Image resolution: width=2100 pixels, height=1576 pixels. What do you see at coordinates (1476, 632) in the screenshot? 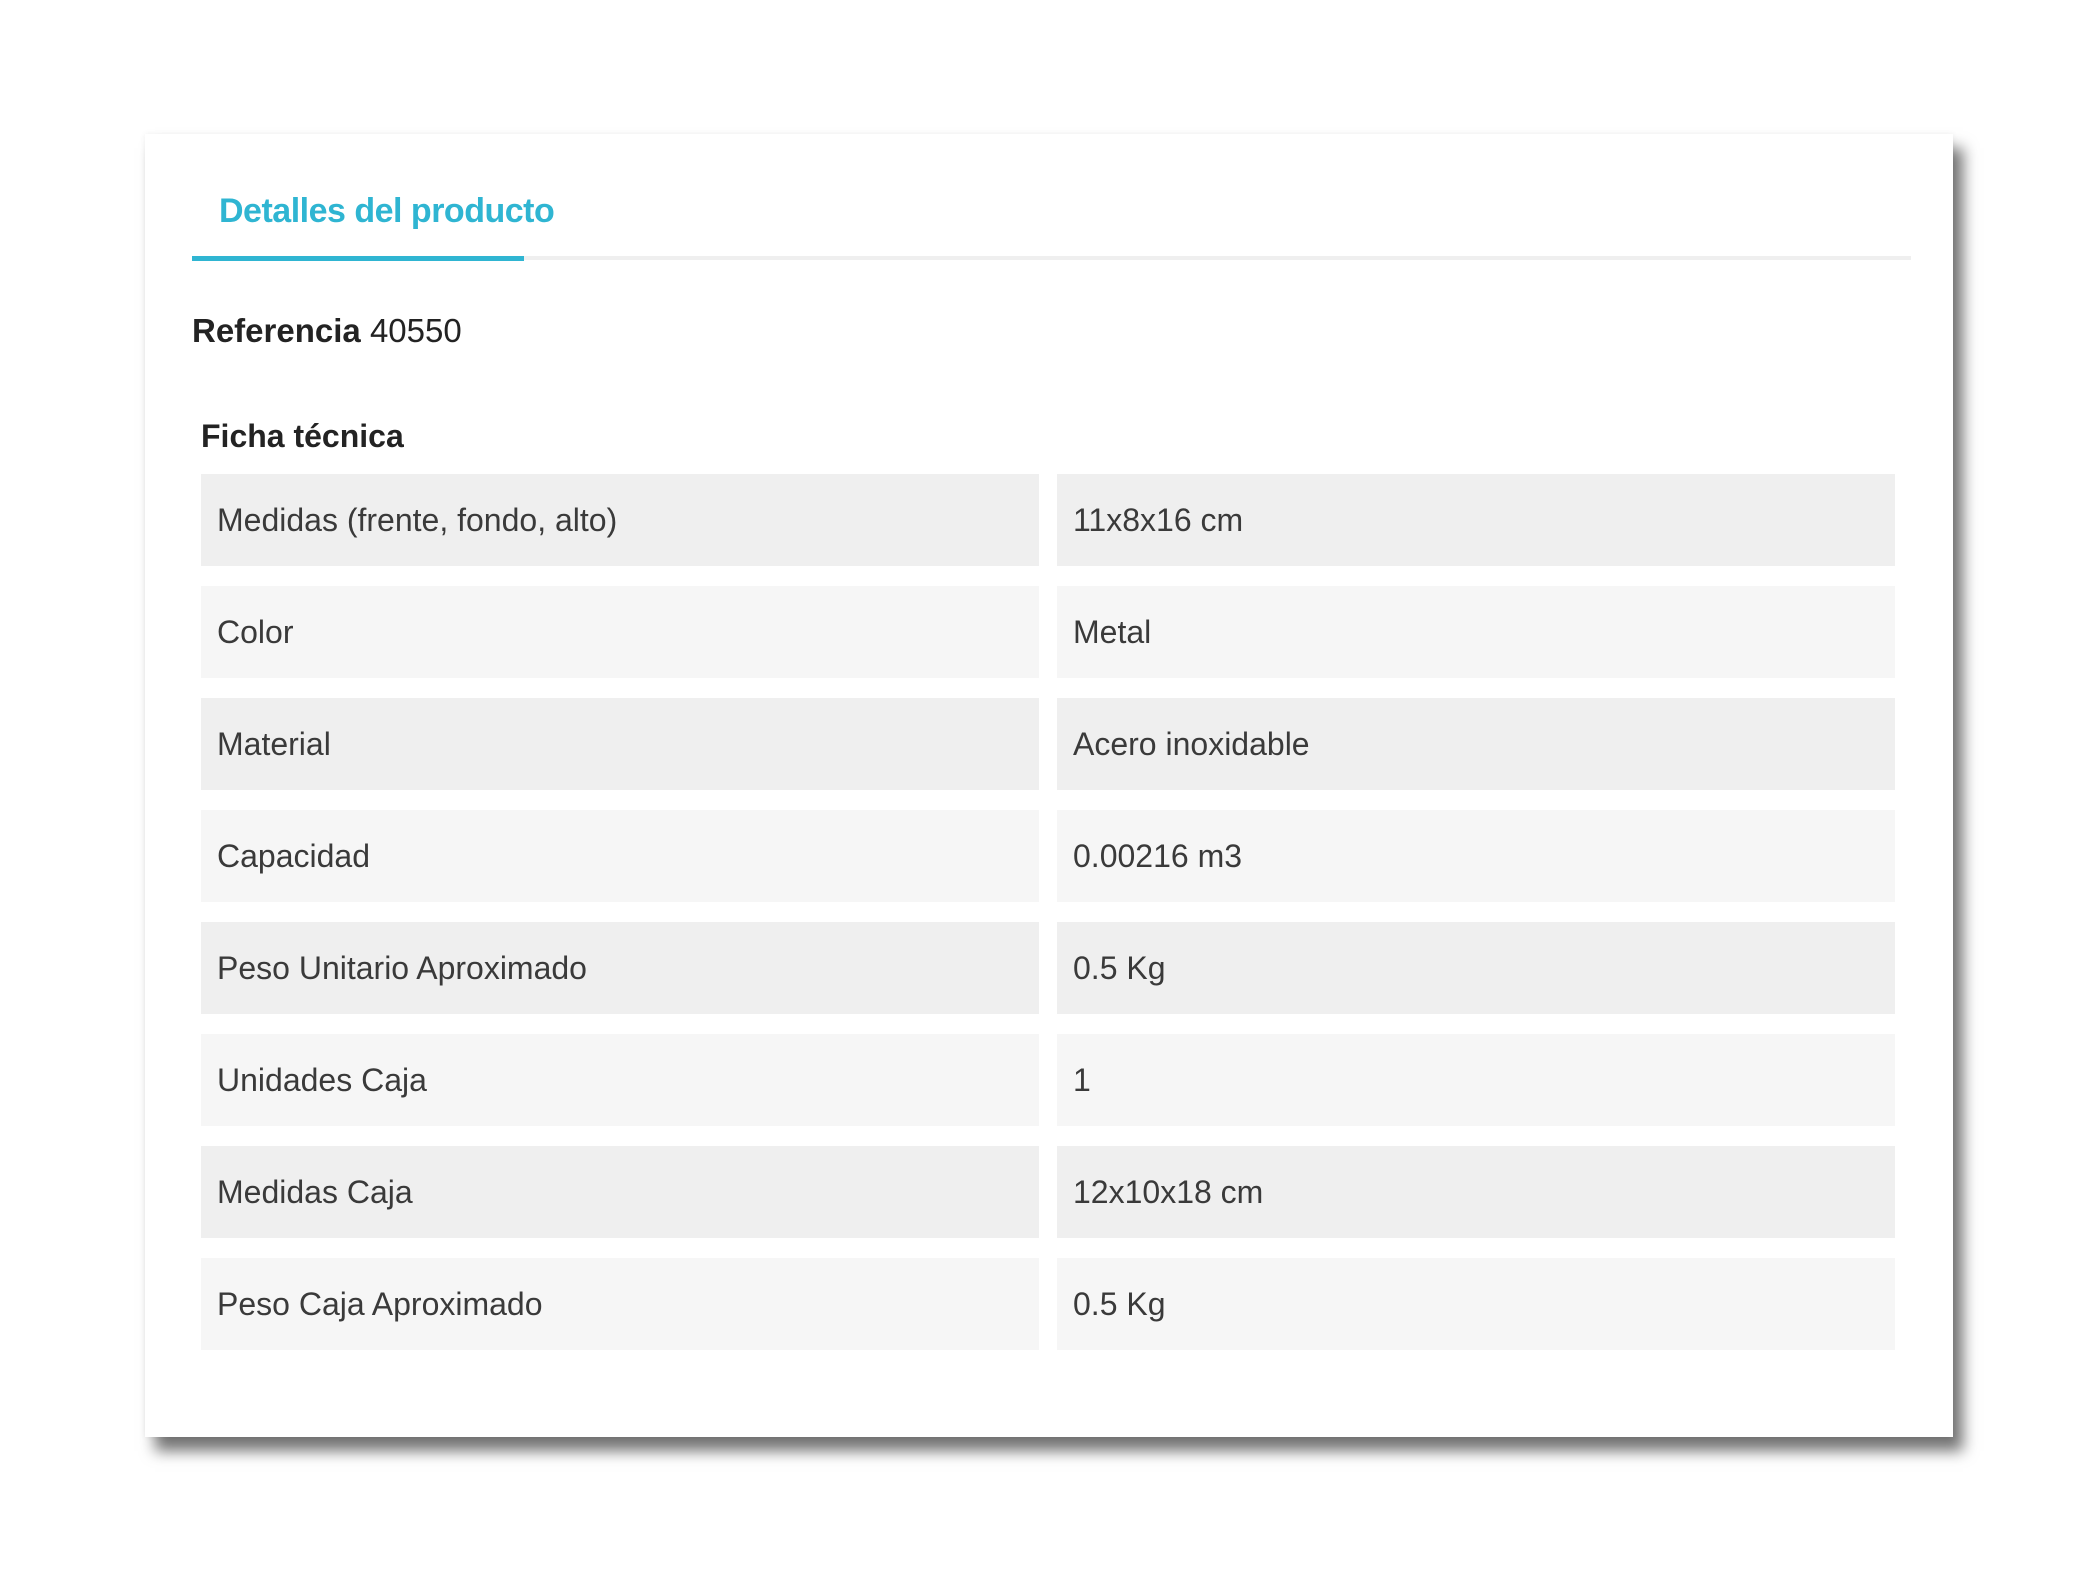
I see `feature-value: Metal` at bounding box center [1476, 632].